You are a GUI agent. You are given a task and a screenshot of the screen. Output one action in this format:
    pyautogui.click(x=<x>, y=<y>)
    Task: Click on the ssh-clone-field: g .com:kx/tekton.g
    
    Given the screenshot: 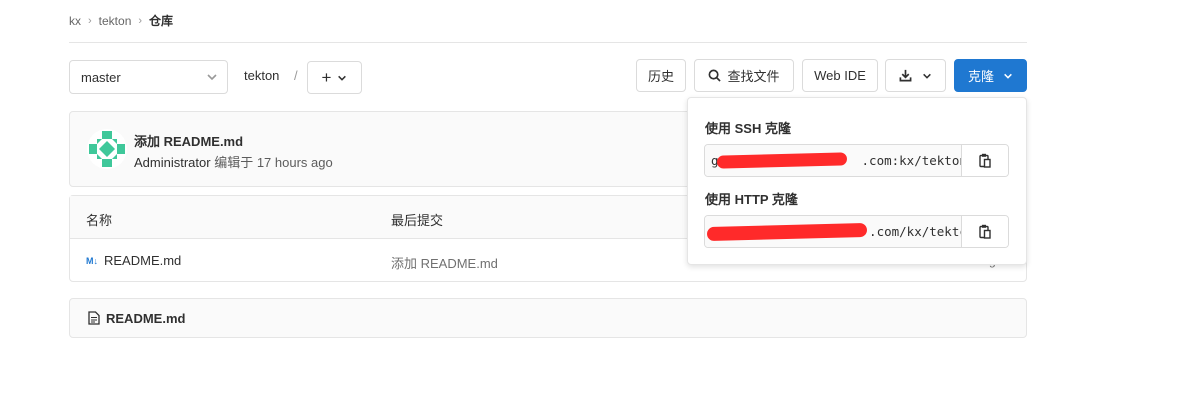 What is the action you would take?
    pyautogui.click(x=856, y=160)
    